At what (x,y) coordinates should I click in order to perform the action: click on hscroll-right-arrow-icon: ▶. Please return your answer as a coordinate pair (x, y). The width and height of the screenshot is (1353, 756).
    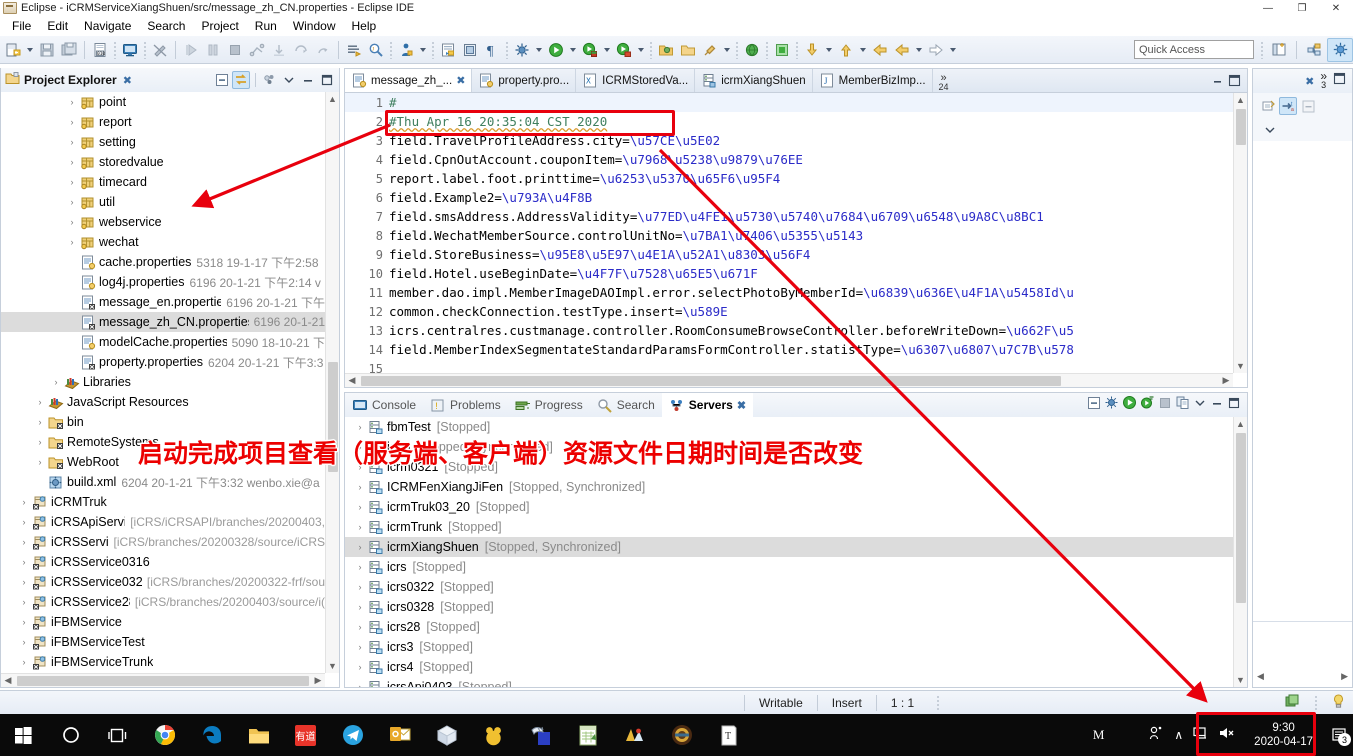
    Looking at the image, I should click on (318, 680).